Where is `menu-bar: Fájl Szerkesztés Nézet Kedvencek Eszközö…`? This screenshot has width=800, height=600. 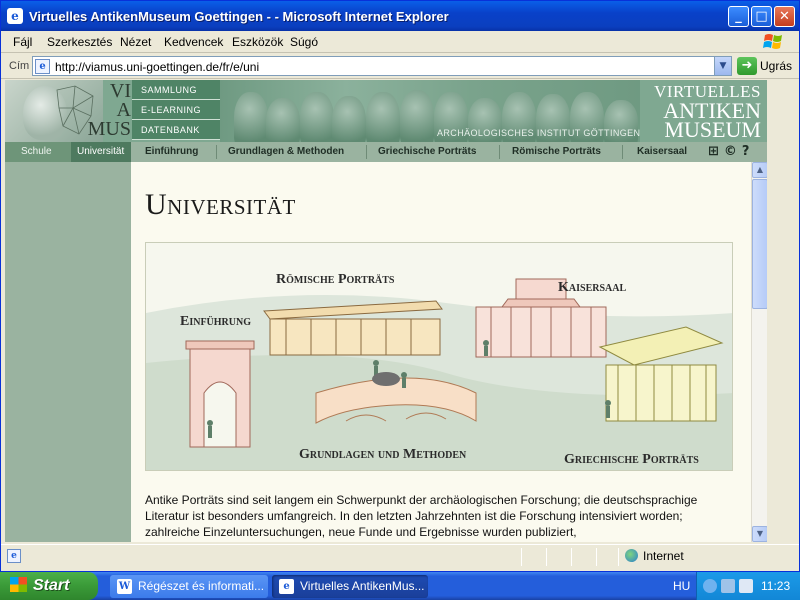 menu-bar: Fájl Szerkesztés Nézet Kedvencek Eszközö… is located at coordinates (400, 42).